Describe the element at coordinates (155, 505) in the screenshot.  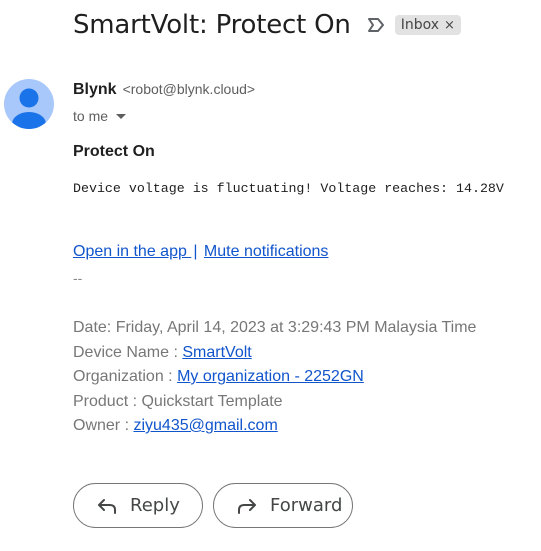
I see `reply-label: Reply` at that location.